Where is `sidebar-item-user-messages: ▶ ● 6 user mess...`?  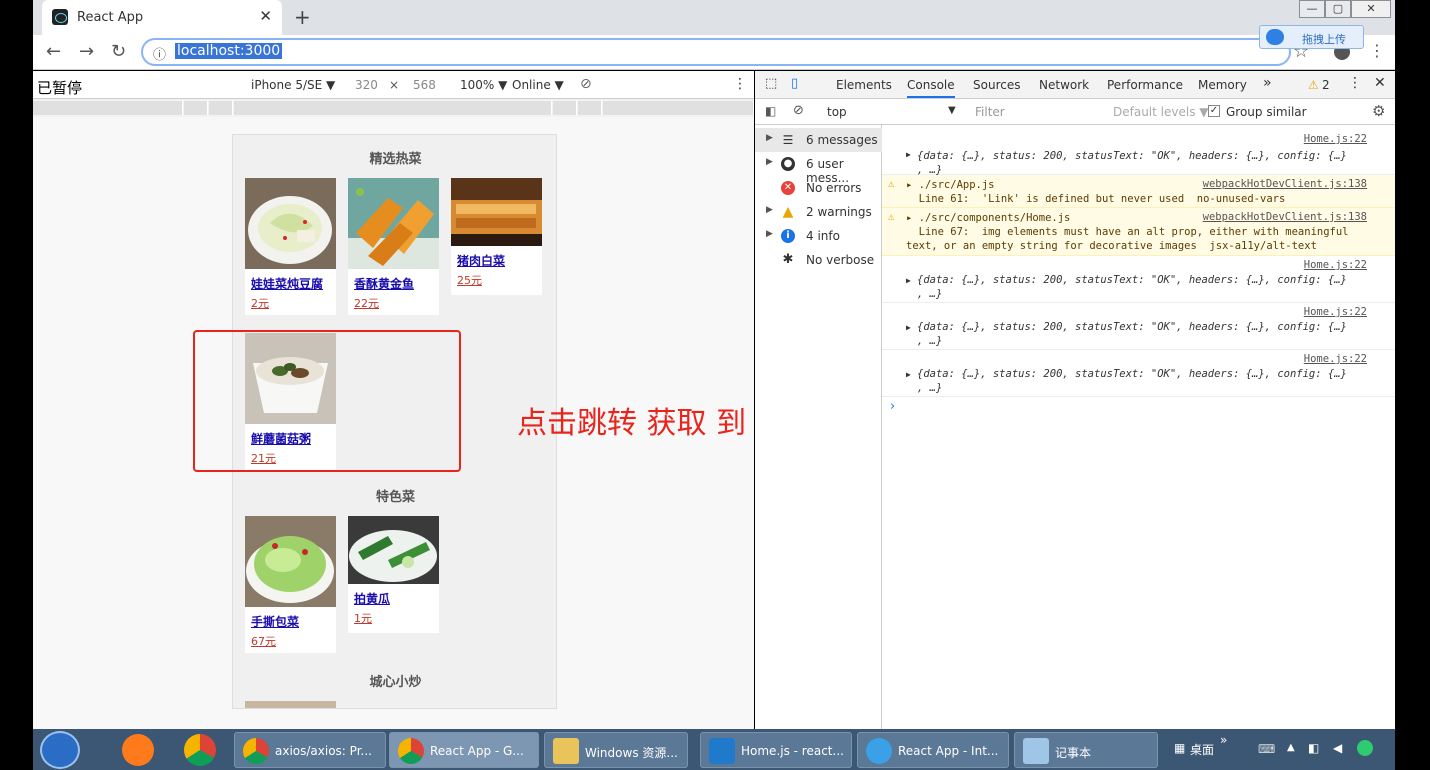 sidebar-item-user-messages: ▶ ● 6 user mess... is located at coordinates (818, 168).